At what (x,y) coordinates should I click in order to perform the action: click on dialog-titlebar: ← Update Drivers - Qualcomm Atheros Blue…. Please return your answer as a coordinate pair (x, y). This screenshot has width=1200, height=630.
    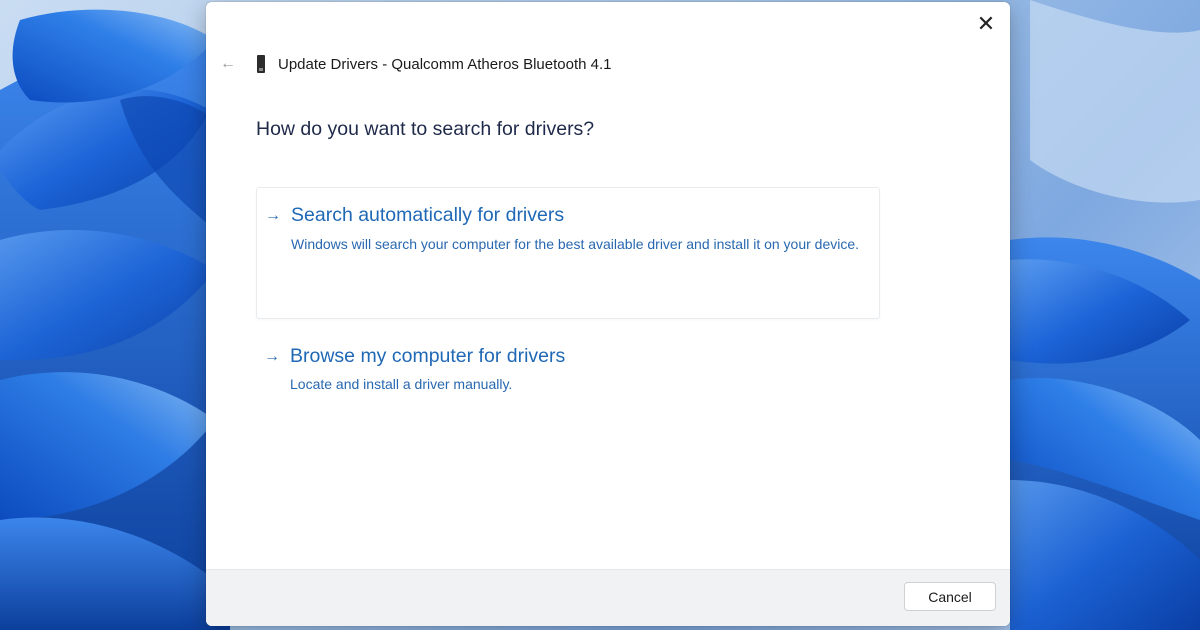
    Looking at the image, I should click on (415, 64).